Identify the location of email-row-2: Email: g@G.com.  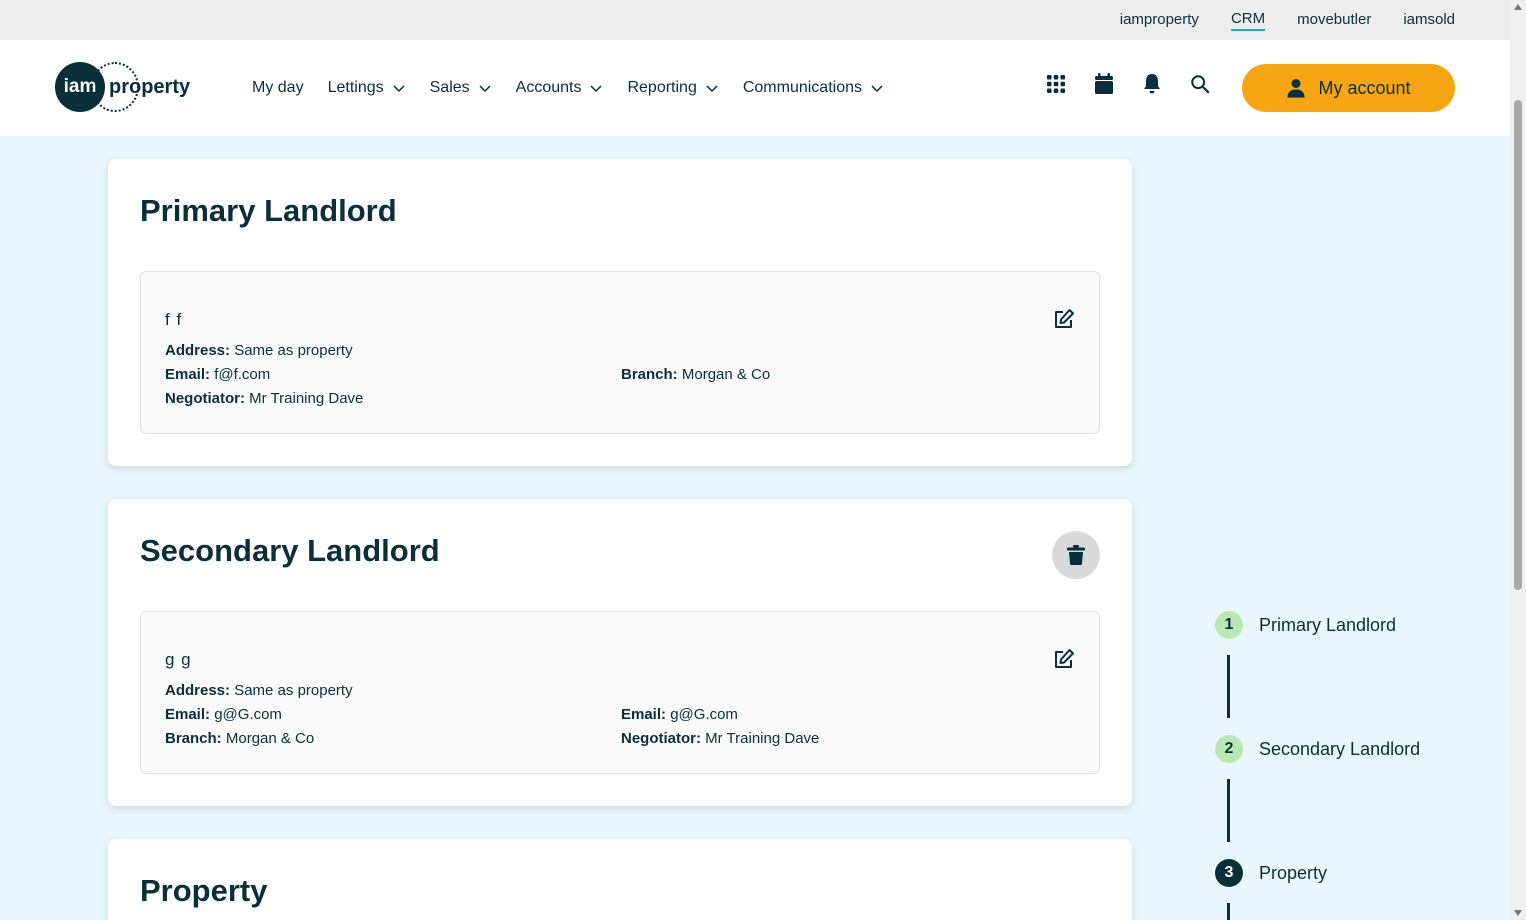
(679, 714).